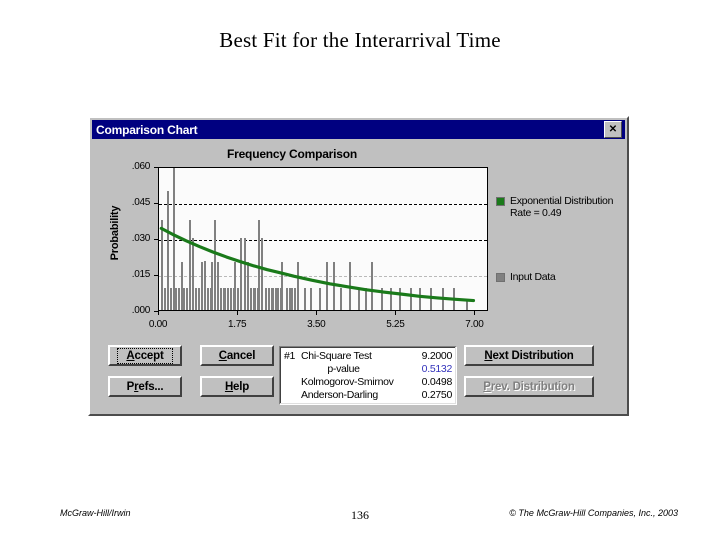 This screenshot has height=540, width=720. Describe the element at coordinates (500, 201) in the screenshot. I see `legend-swatch-exponential` at that location.